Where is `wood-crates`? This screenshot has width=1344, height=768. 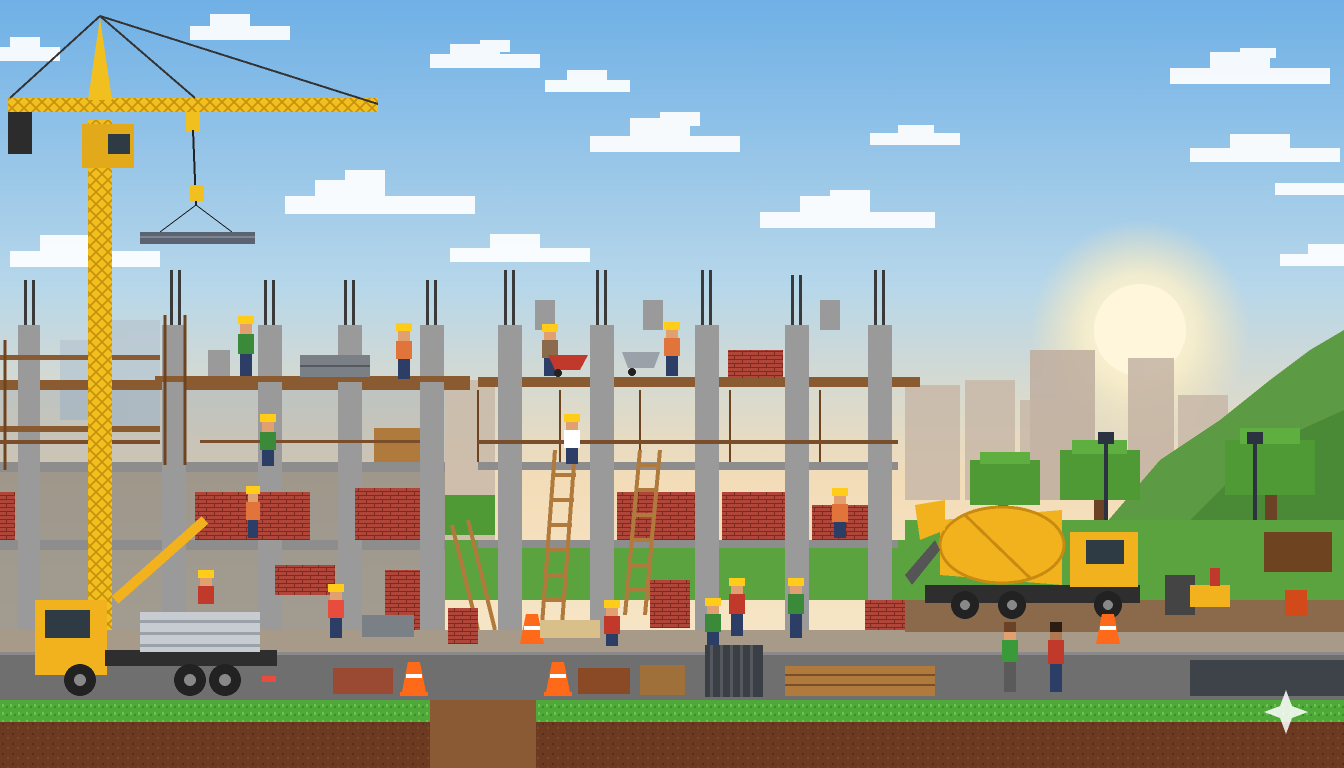 wood-crates is located at coordinates (1298, 552).